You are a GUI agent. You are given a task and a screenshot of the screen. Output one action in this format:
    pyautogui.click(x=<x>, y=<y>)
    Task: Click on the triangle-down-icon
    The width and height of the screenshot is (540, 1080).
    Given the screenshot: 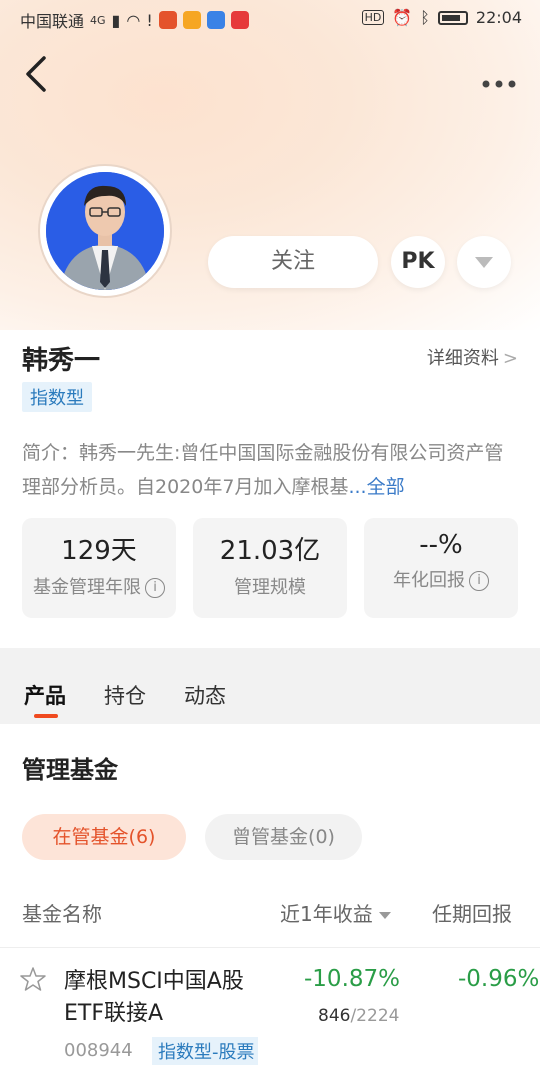 What is the action you would take?
    pyautogui.click(x=484, y=262)
    